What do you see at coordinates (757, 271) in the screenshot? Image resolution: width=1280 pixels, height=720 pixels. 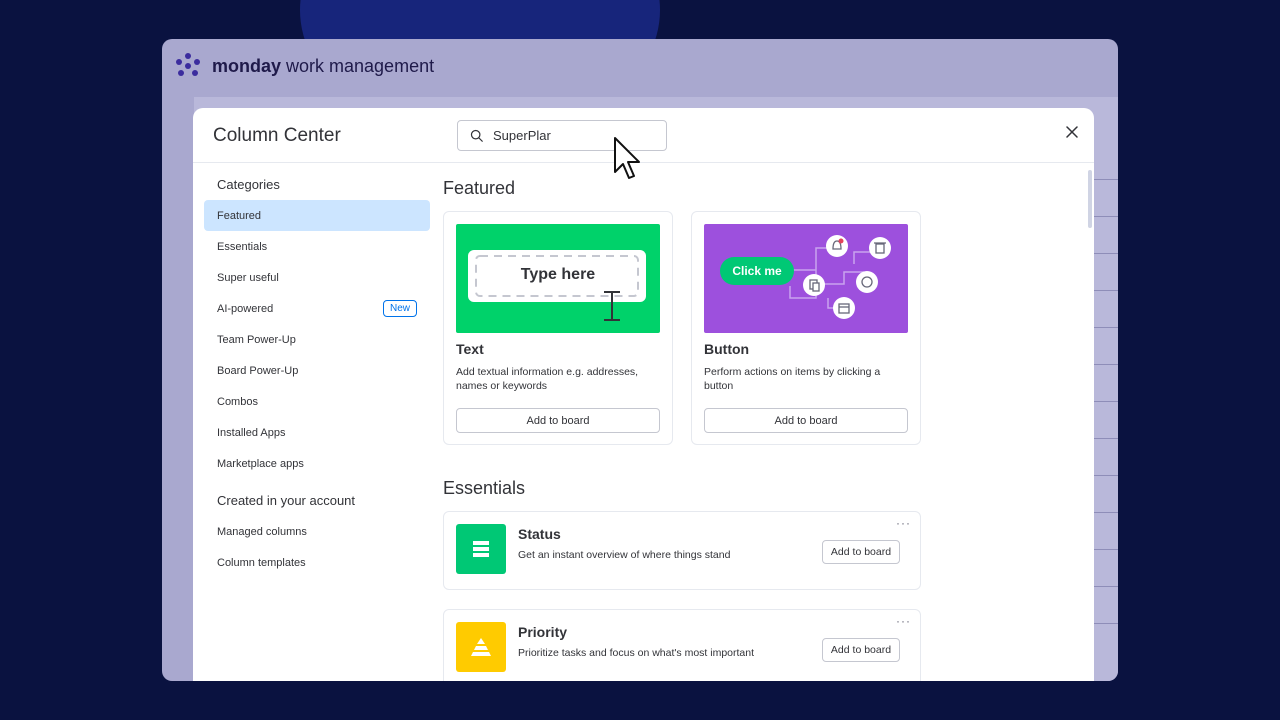 I see `click-me-label: Click me` at bounding box center [757, 271].